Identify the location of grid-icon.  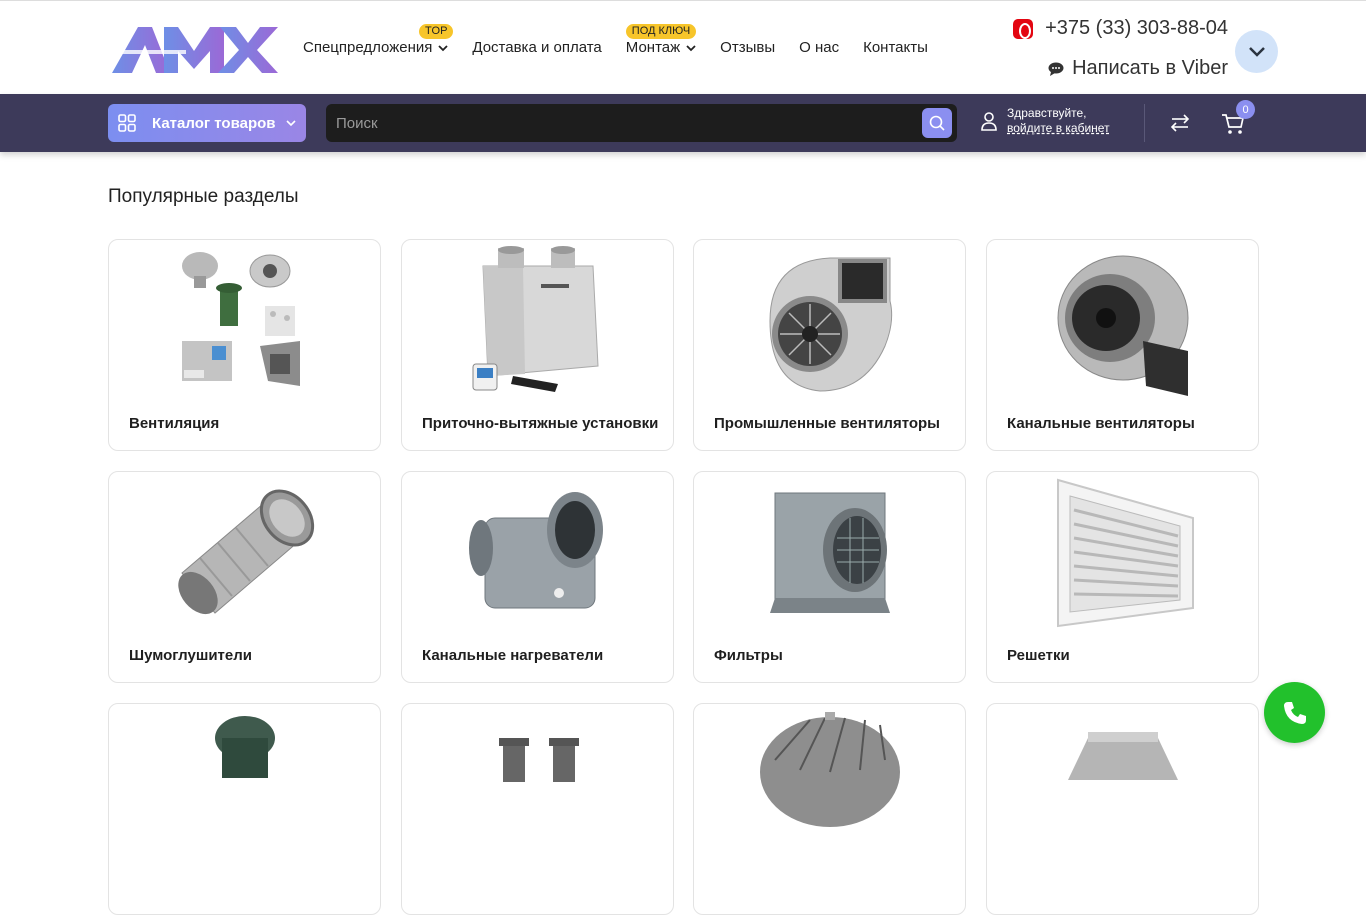
(127, 123).